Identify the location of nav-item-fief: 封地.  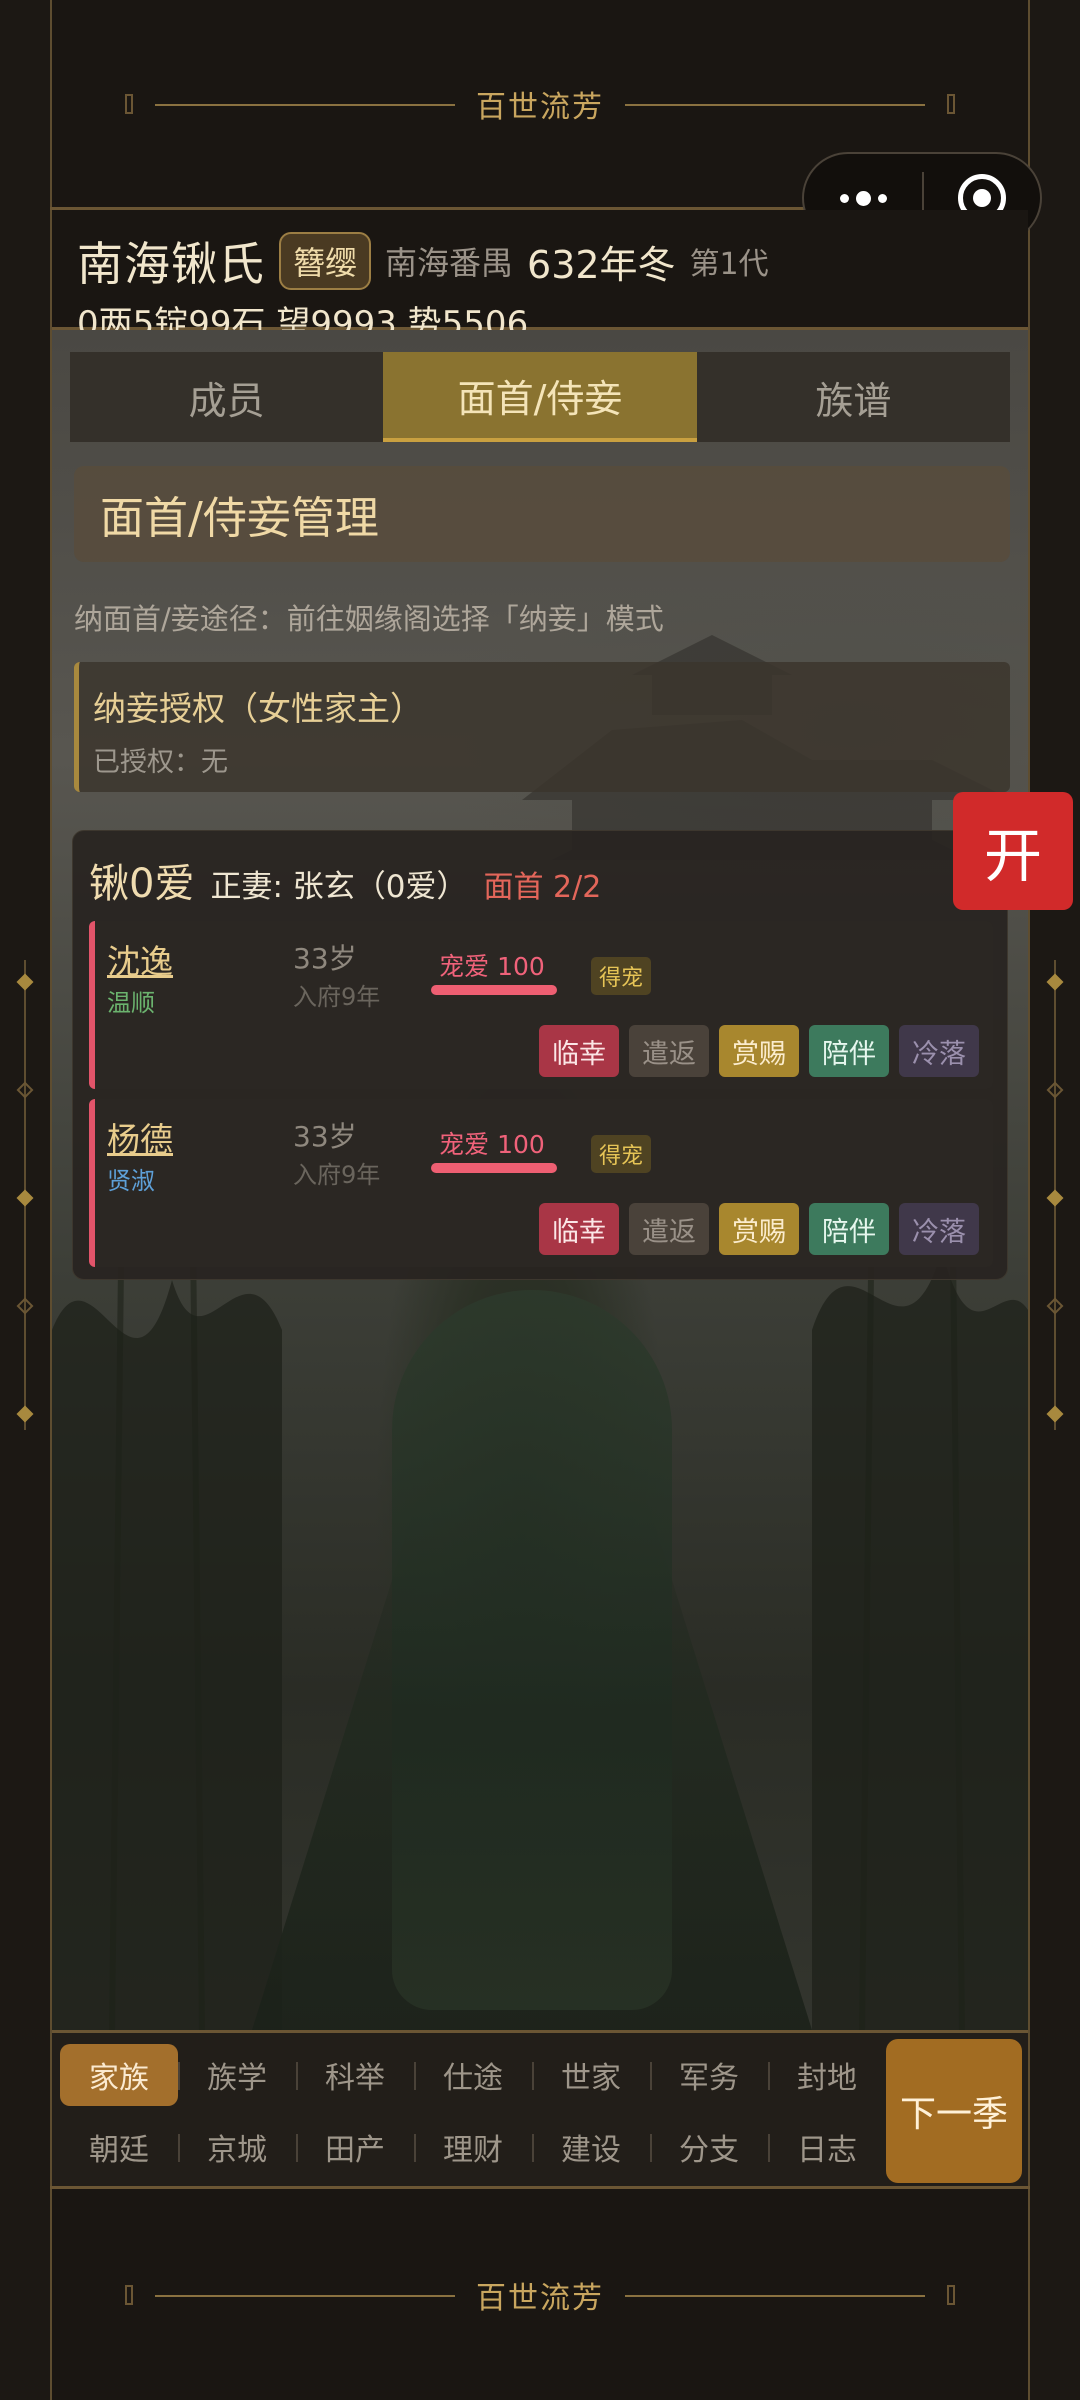
(827, 2075).